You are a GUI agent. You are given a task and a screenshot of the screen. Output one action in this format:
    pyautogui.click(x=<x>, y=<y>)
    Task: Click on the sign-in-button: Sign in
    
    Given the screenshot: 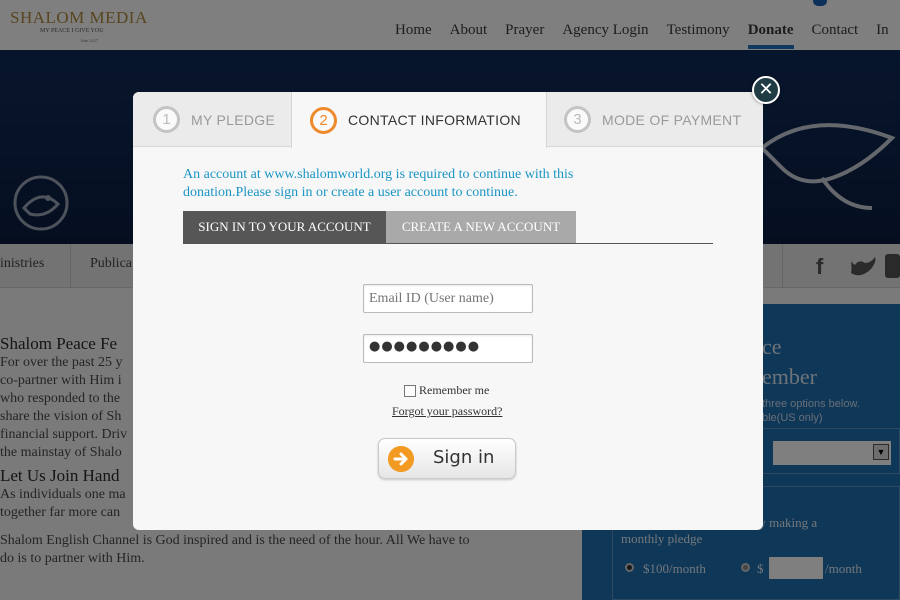 What is the action you would take?
    pyautogui.click(x=447, y=458)
    